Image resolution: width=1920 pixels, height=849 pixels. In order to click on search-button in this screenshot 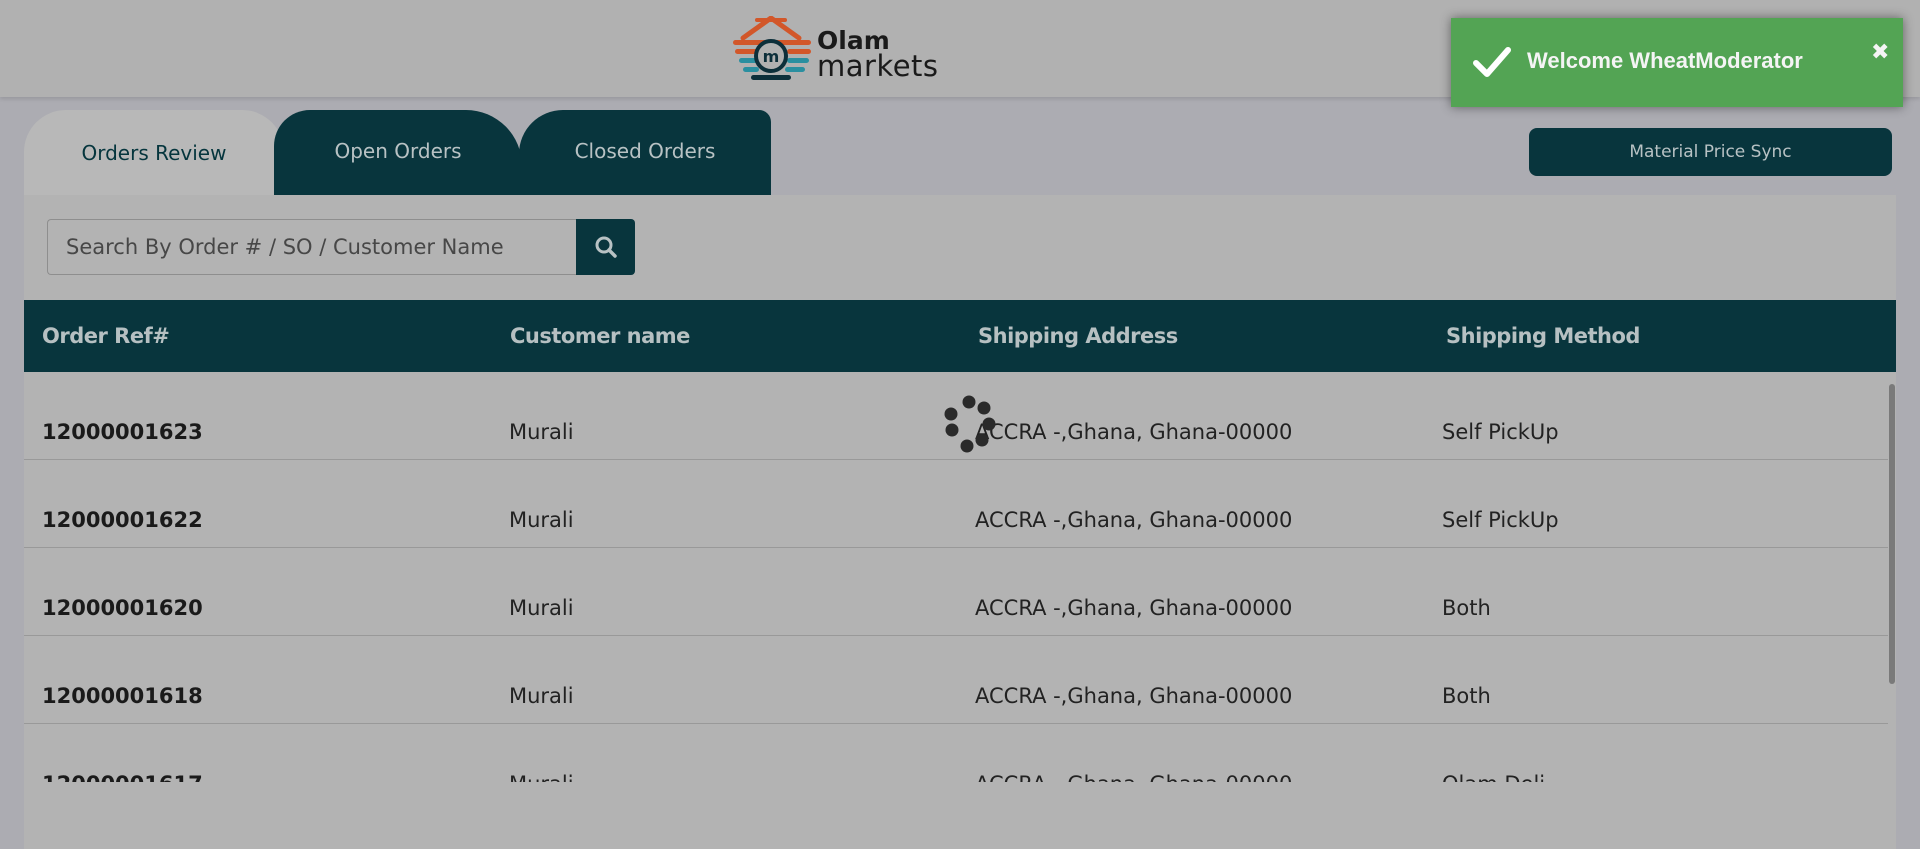, I will do `click(605, 247)`.